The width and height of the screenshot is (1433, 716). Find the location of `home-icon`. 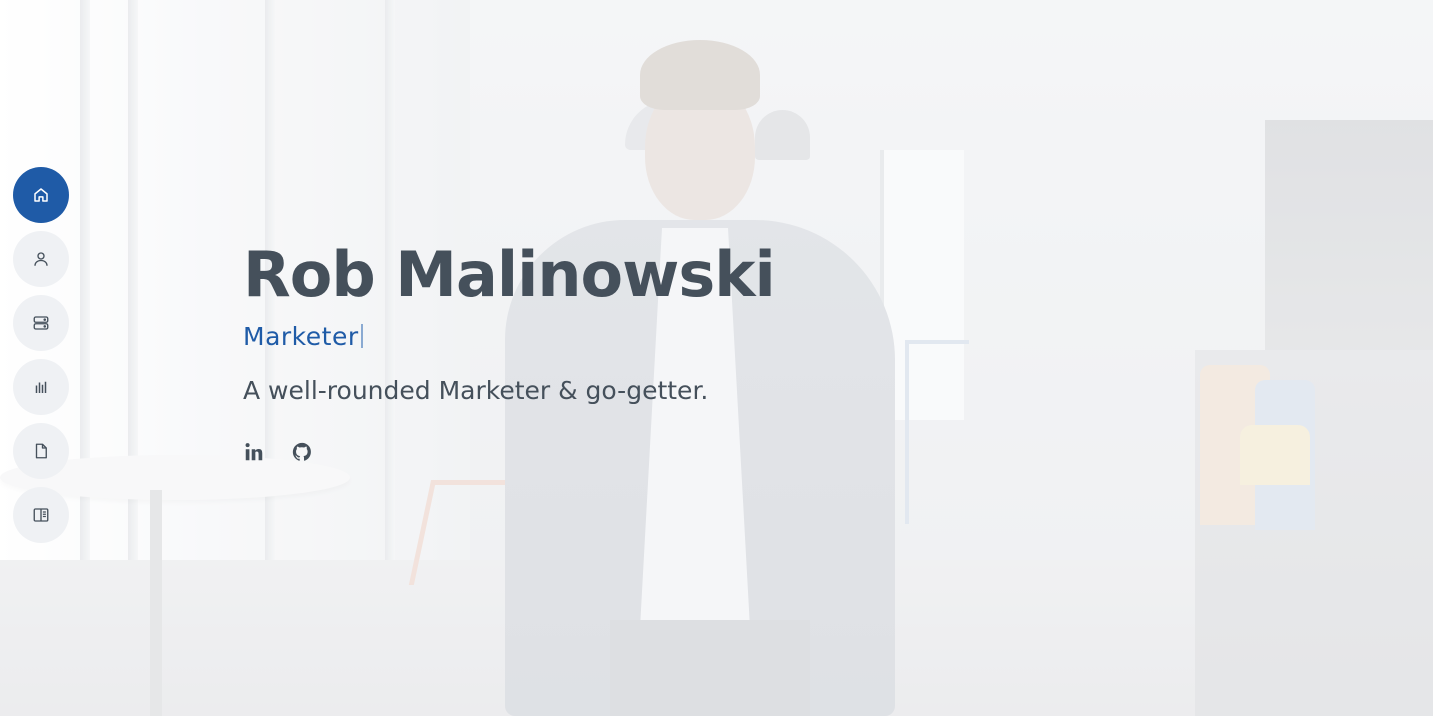

home-icon is located at coordinates (41, 195).